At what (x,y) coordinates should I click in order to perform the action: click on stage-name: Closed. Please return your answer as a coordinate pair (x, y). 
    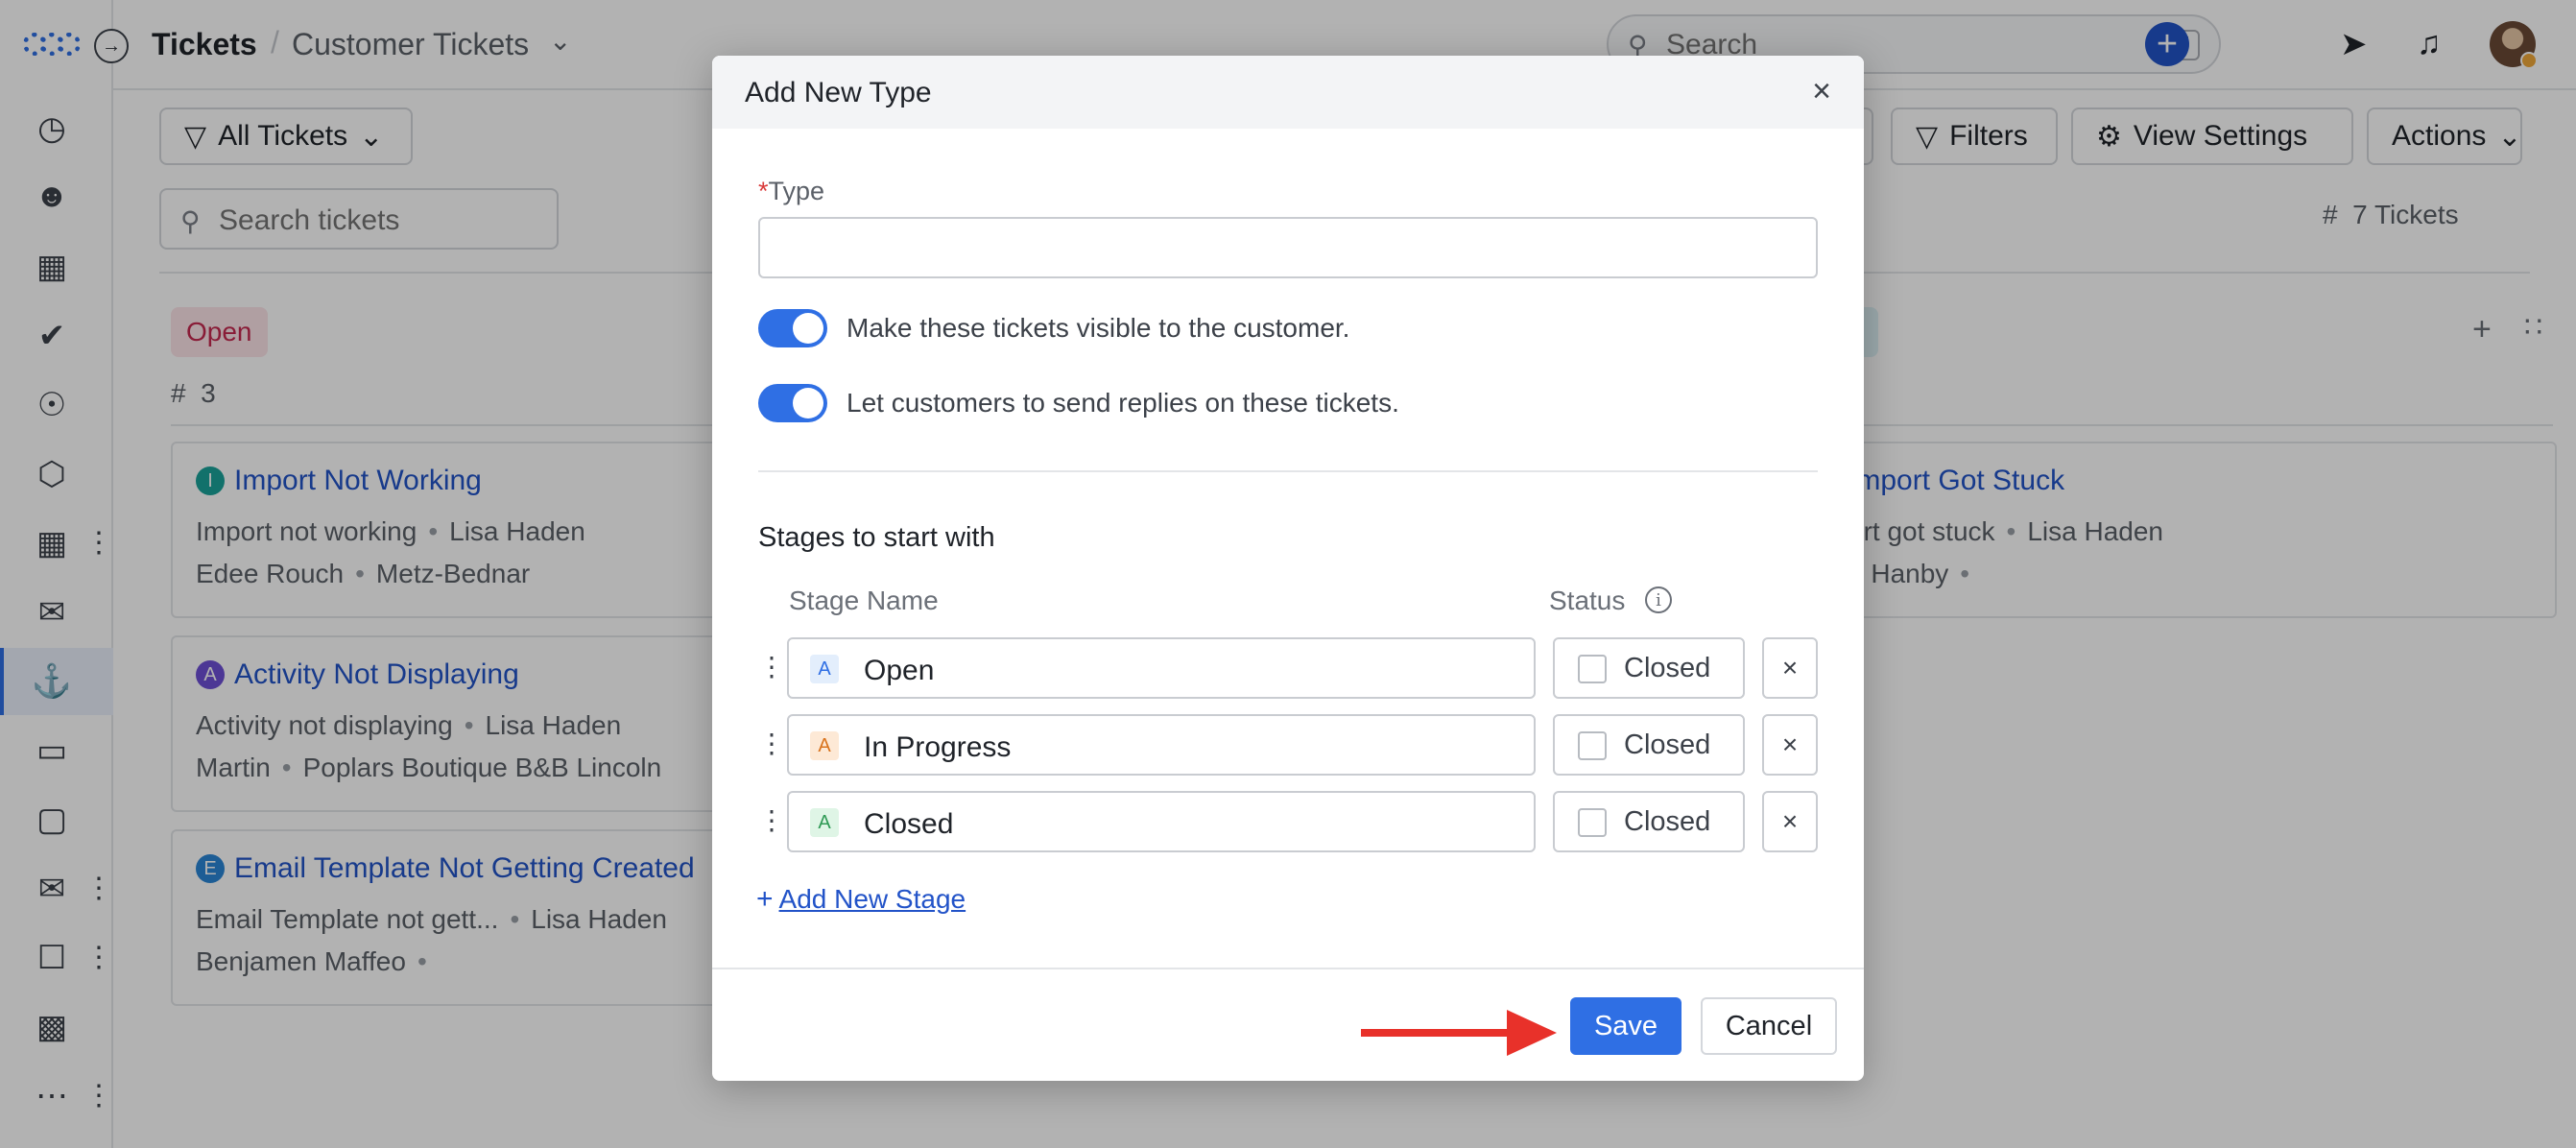
    Looking at the image, I should click on (909, 824).